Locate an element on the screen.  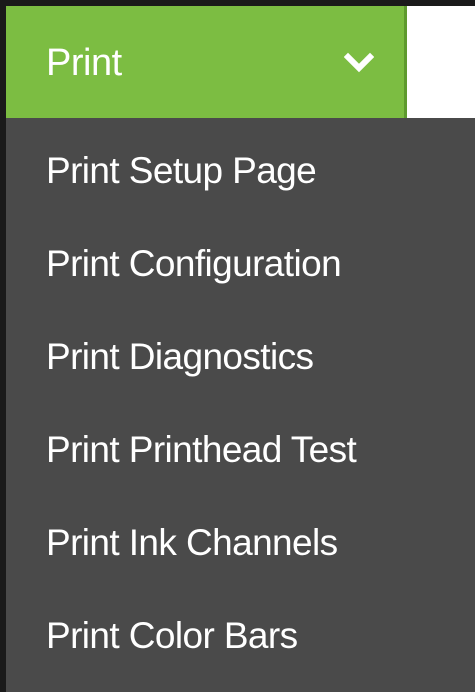
print-menu-title: Print is located at coordinates (84, 63).